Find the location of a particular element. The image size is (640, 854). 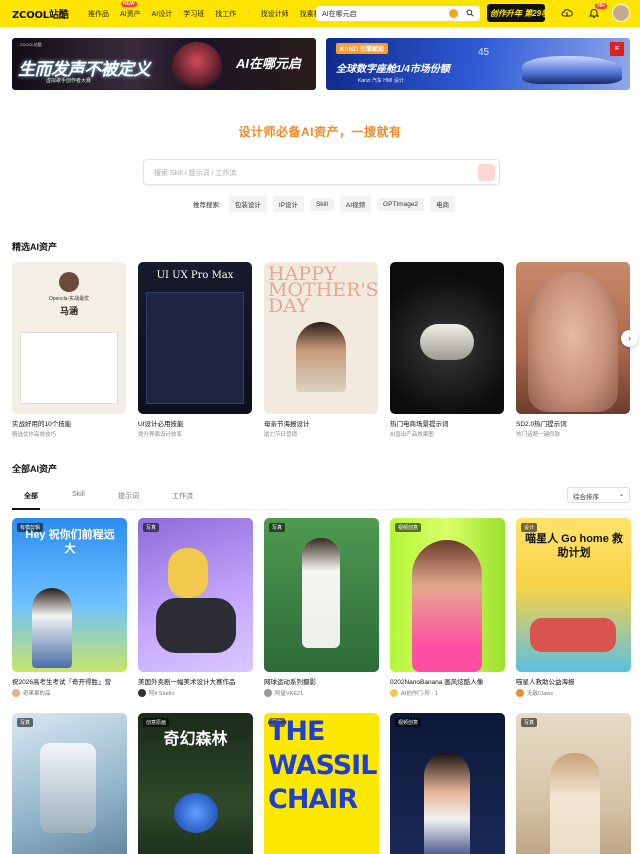

author-name: 奇果果的品 is located at coordinates (37, 694).